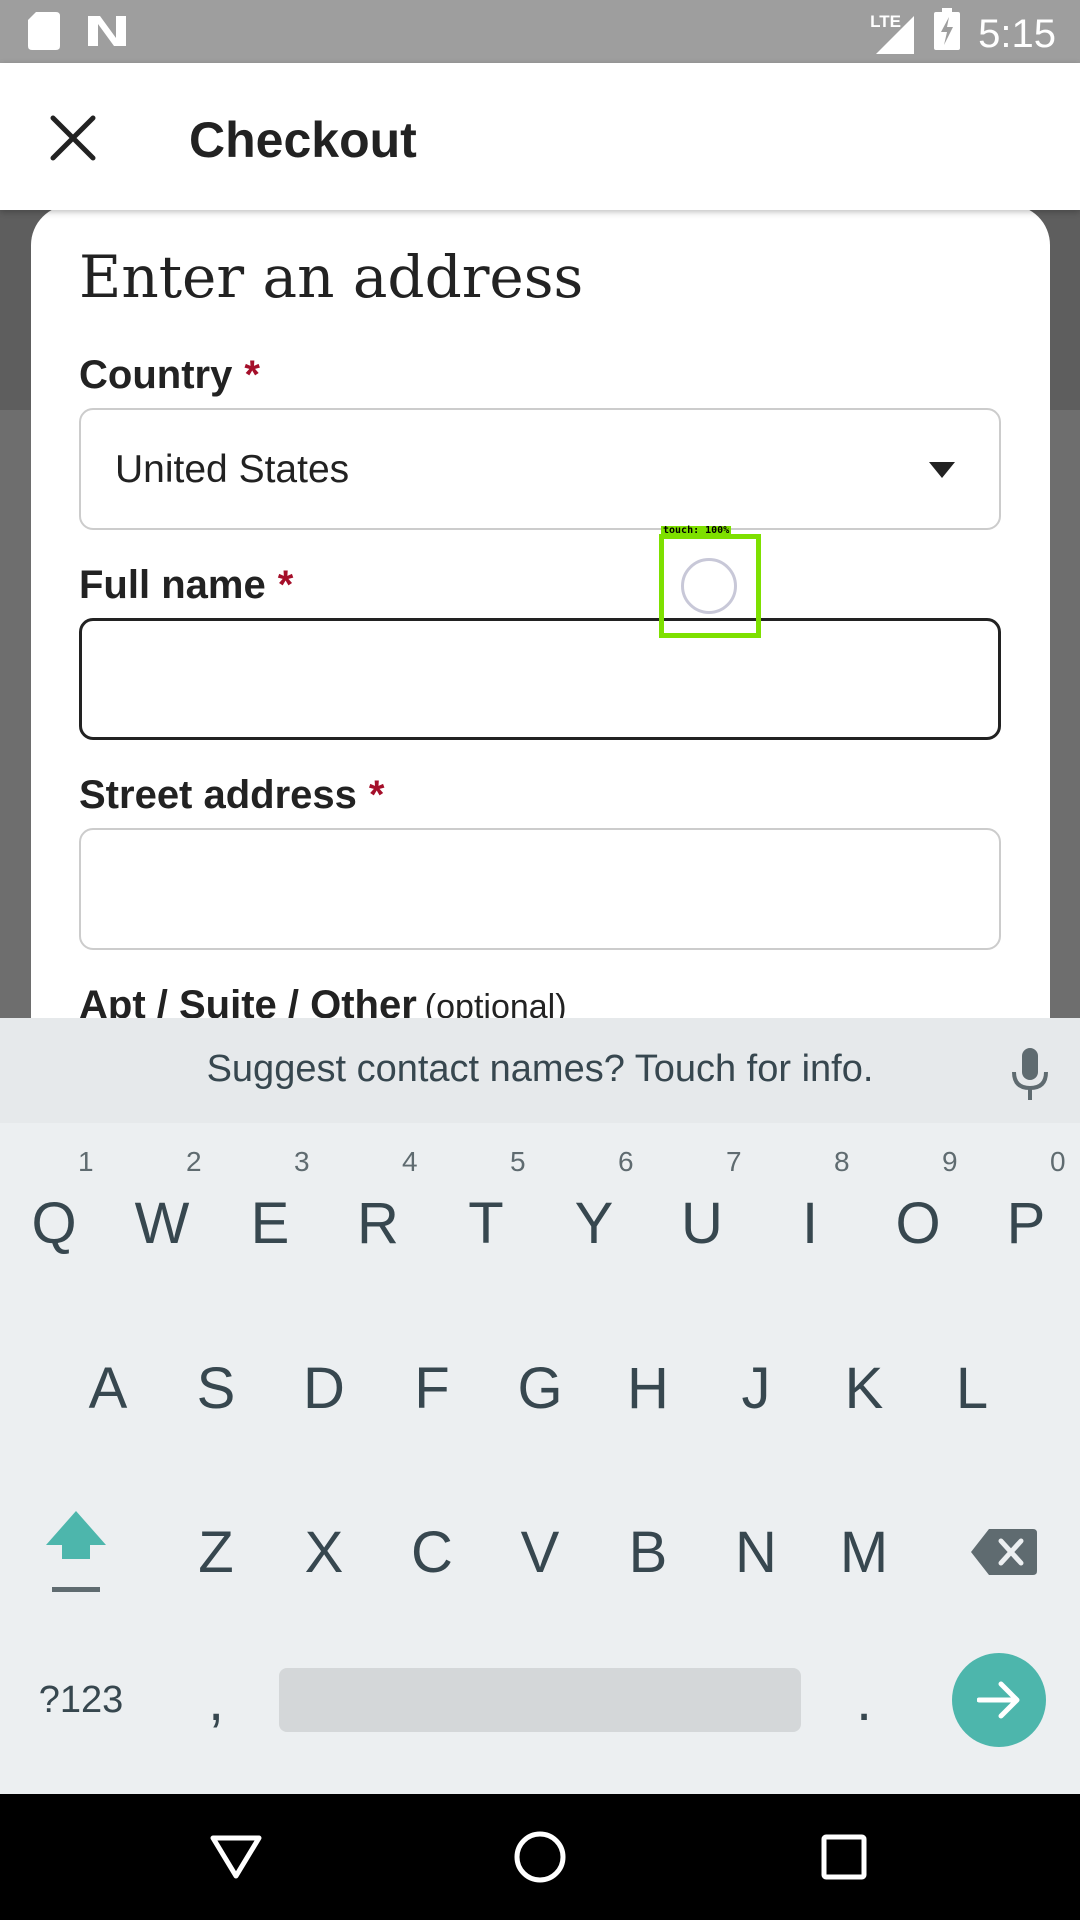 This screenshot has width=1080, height=1920. I want to click on home-icon, so click(540, 1857).